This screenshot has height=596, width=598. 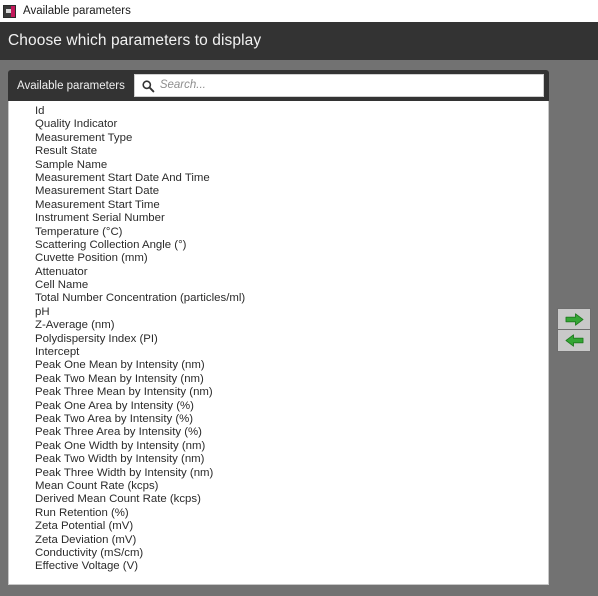 What do you see at coordinates (278, 432) in the screenshot?
I see `list-item: Peak Three Area by Intensity (%)` at bounding box center [278, 432].